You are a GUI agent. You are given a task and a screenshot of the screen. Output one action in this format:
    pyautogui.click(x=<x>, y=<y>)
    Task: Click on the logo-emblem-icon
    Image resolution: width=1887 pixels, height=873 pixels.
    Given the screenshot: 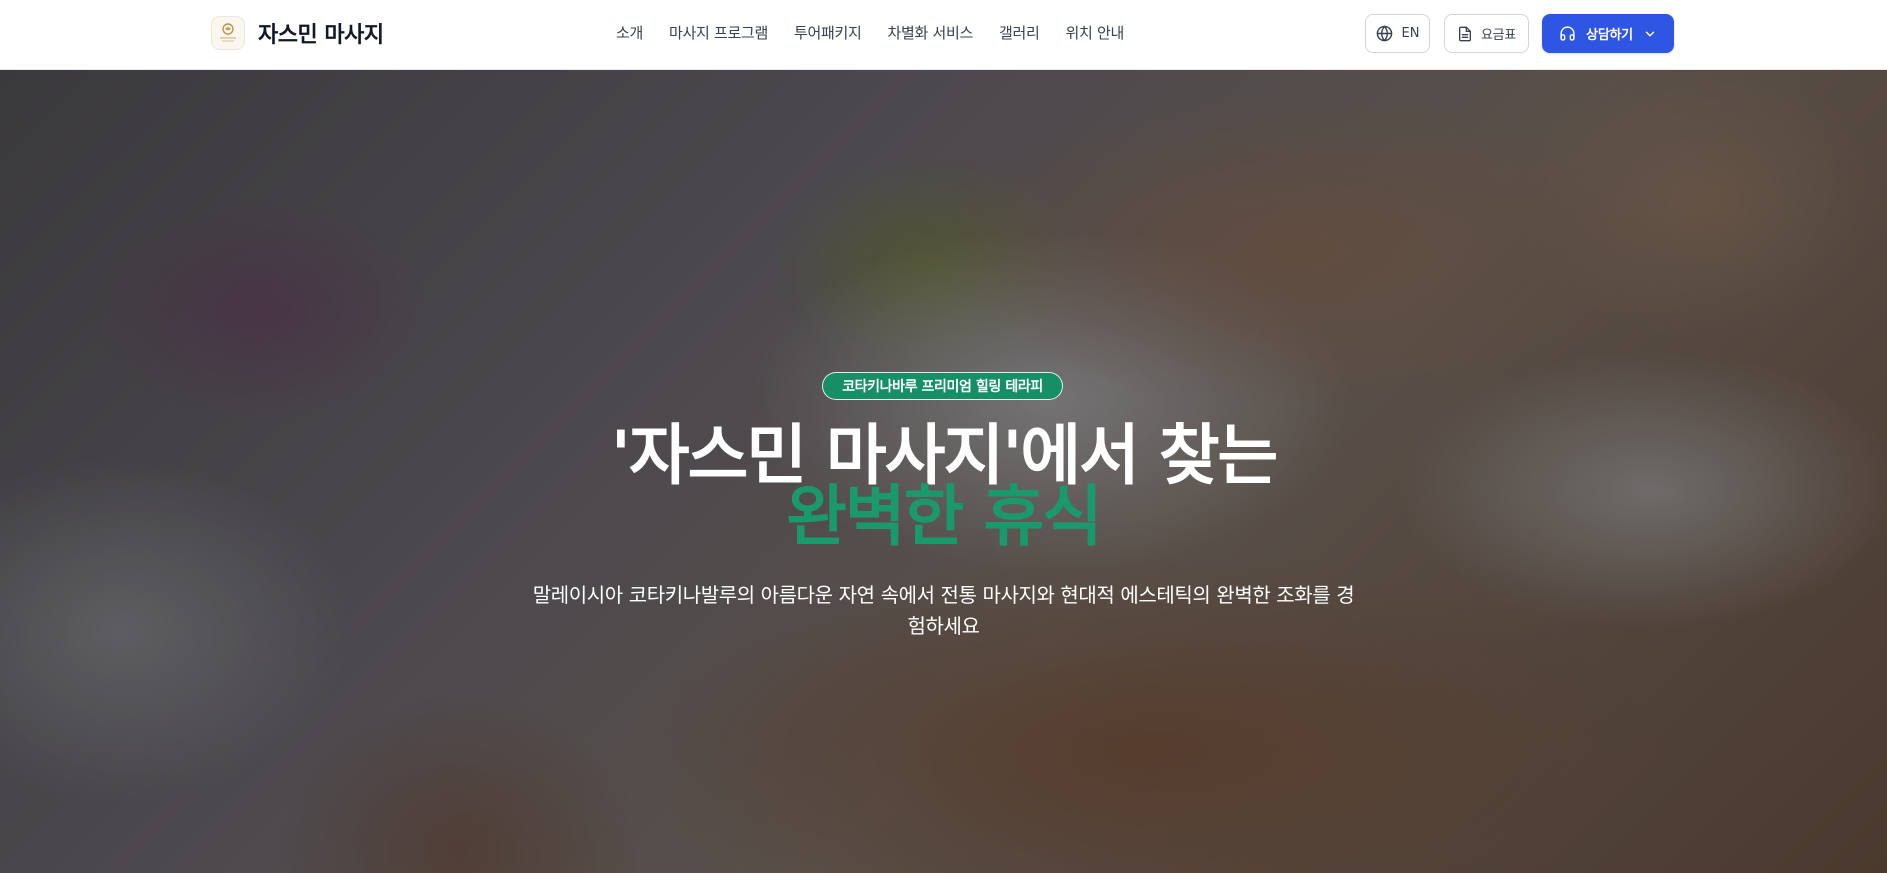 What is the action you would take?
    pyautogui.click(x=228, y=32)
    